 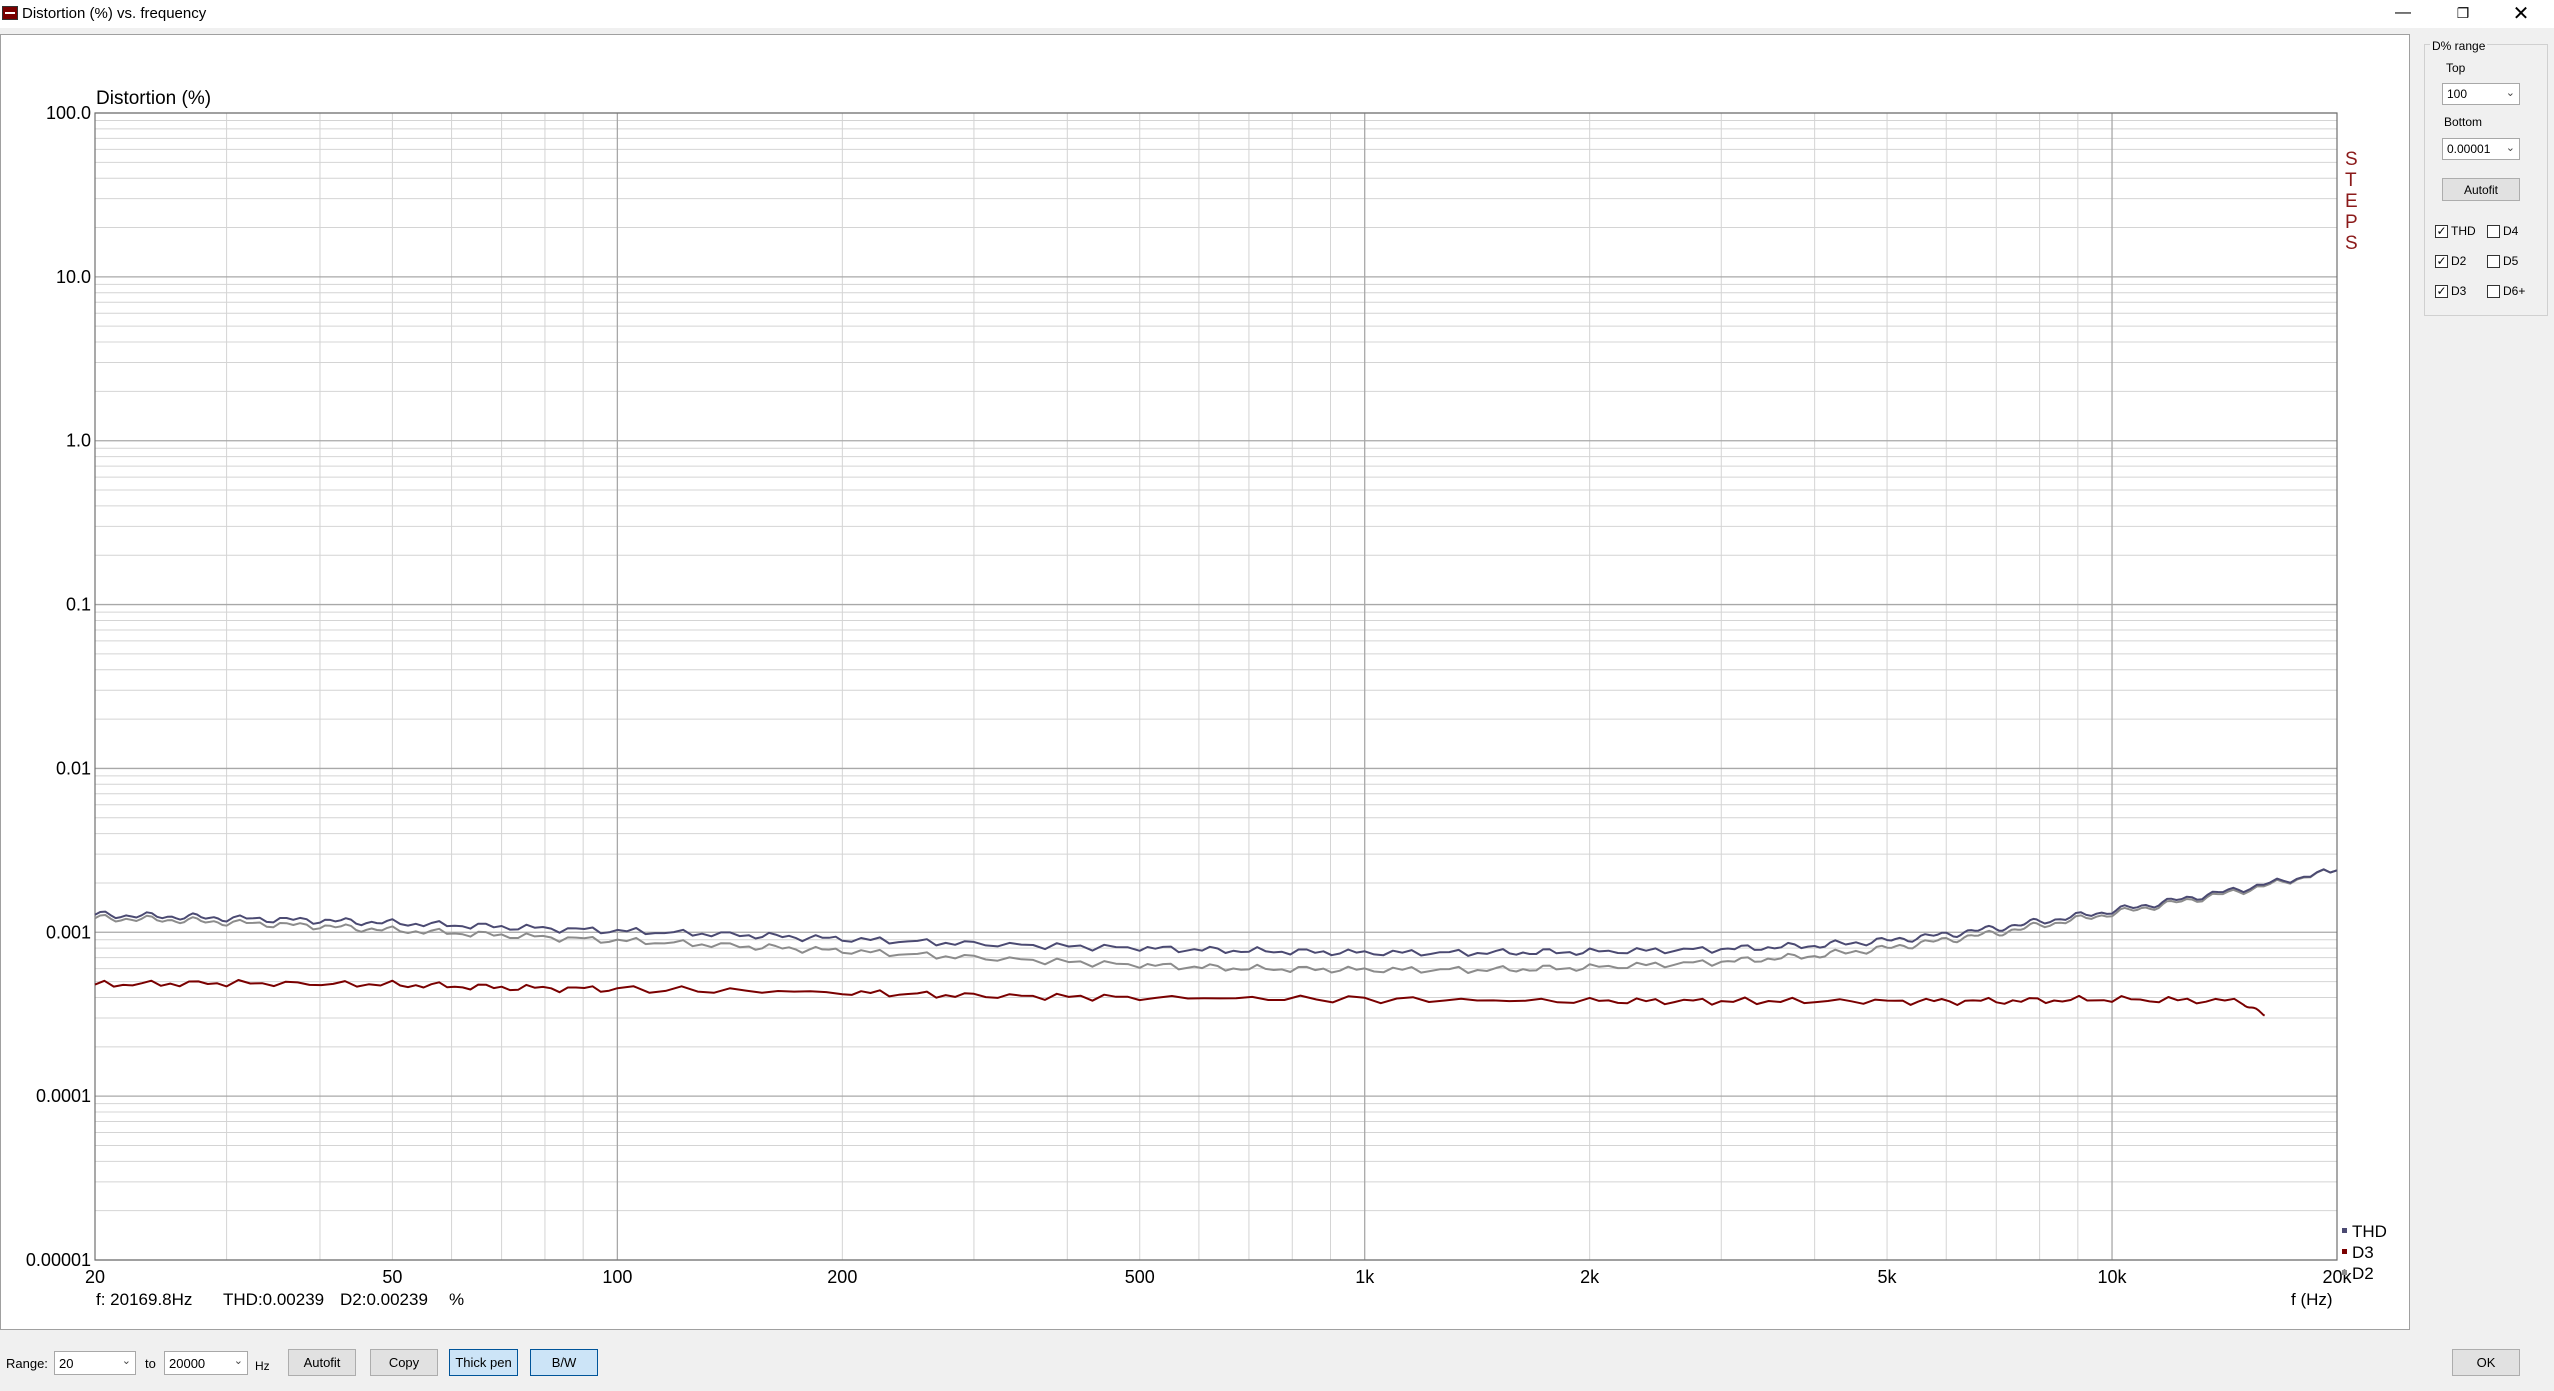 What do you see at coordinates (2351, 222) in the screenshot?
I see `steps-letter: P` at bounding box center [2351, 222].